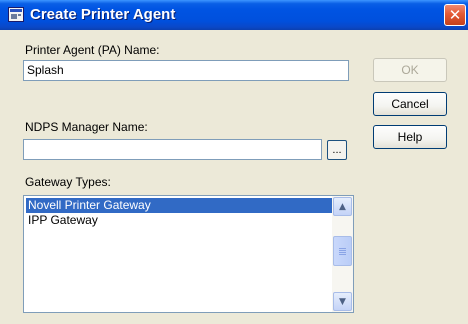 This screenshot has width=468, height=324. I want to click on printer-agent-icon, so click(16, 14).